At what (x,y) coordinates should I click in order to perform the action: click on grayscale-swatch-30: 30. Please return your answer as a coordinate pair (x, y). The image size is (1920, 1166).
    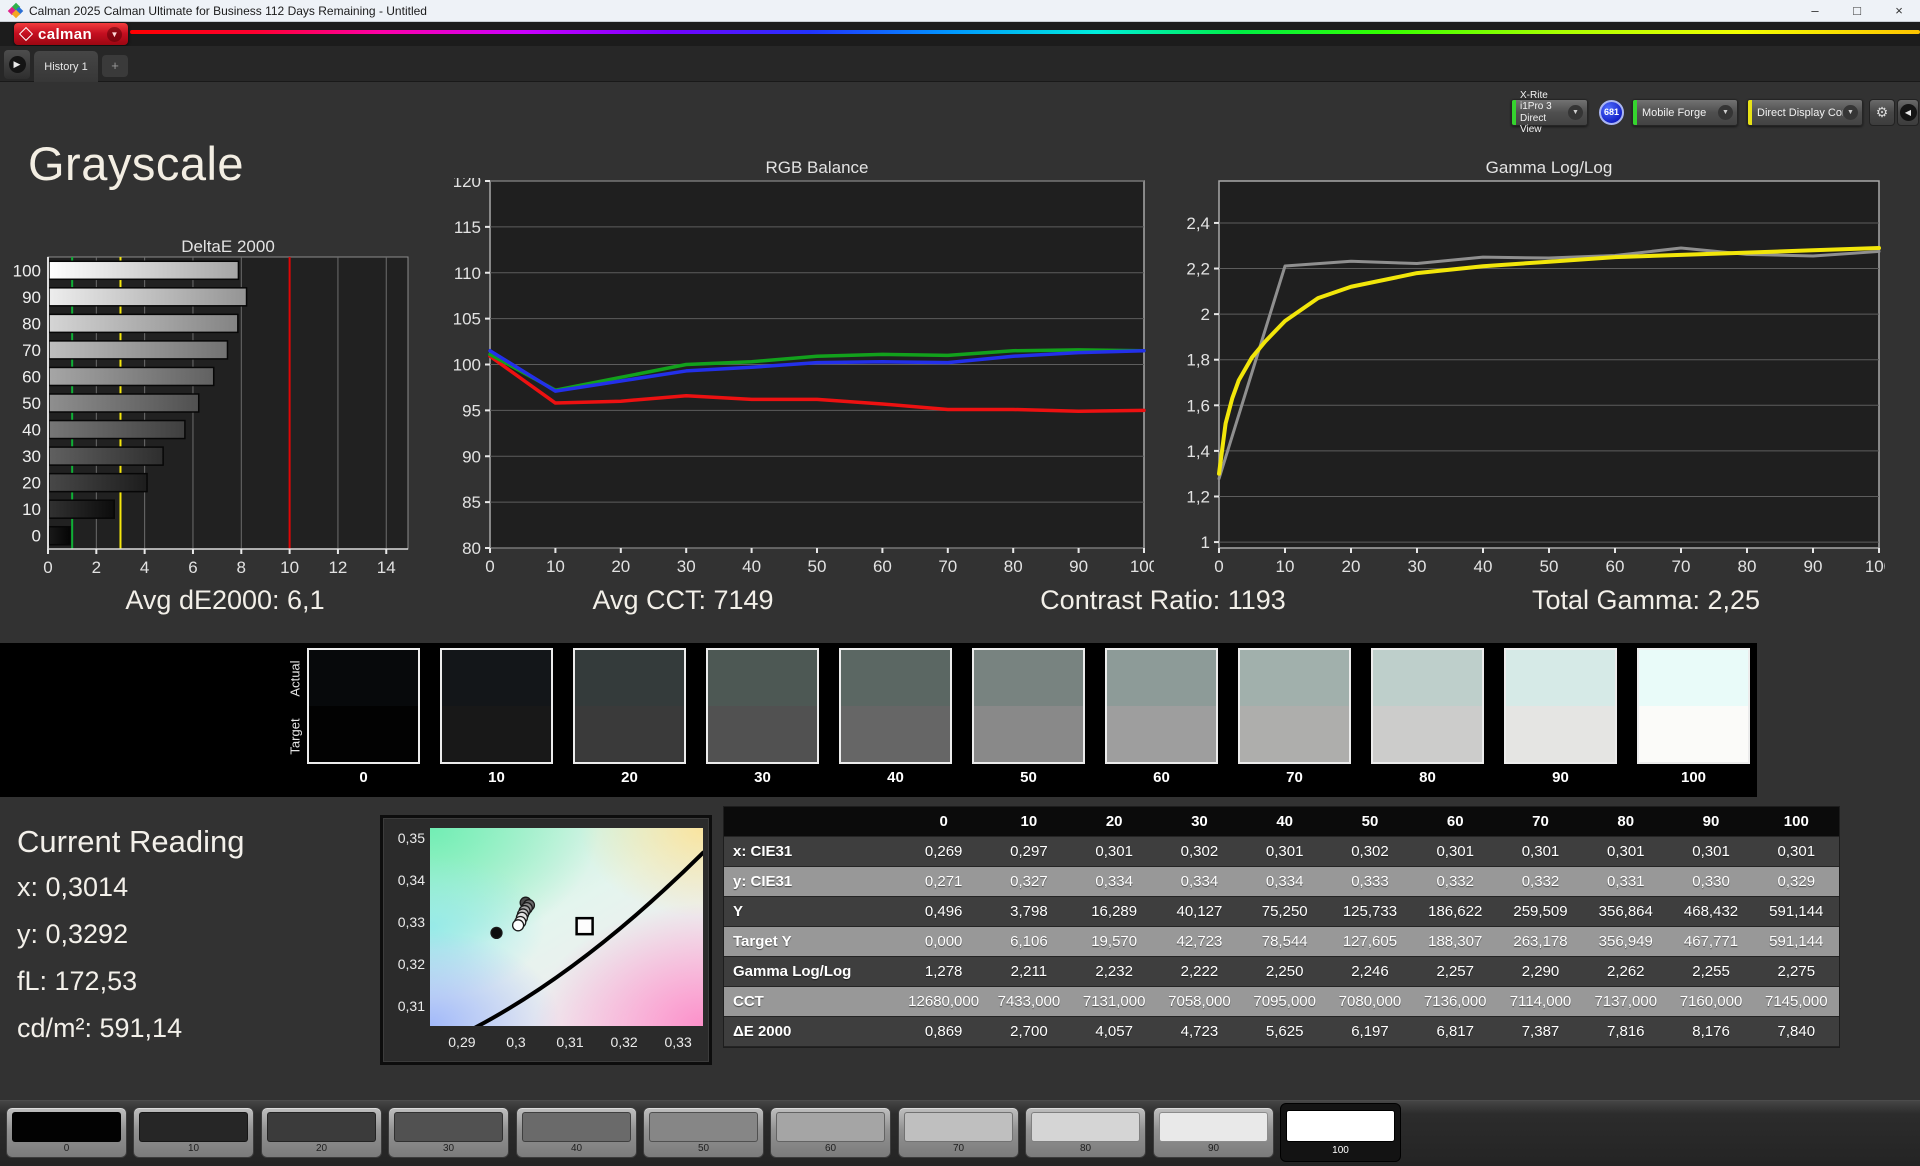
    Looking at the image, I should click on (762, 717).